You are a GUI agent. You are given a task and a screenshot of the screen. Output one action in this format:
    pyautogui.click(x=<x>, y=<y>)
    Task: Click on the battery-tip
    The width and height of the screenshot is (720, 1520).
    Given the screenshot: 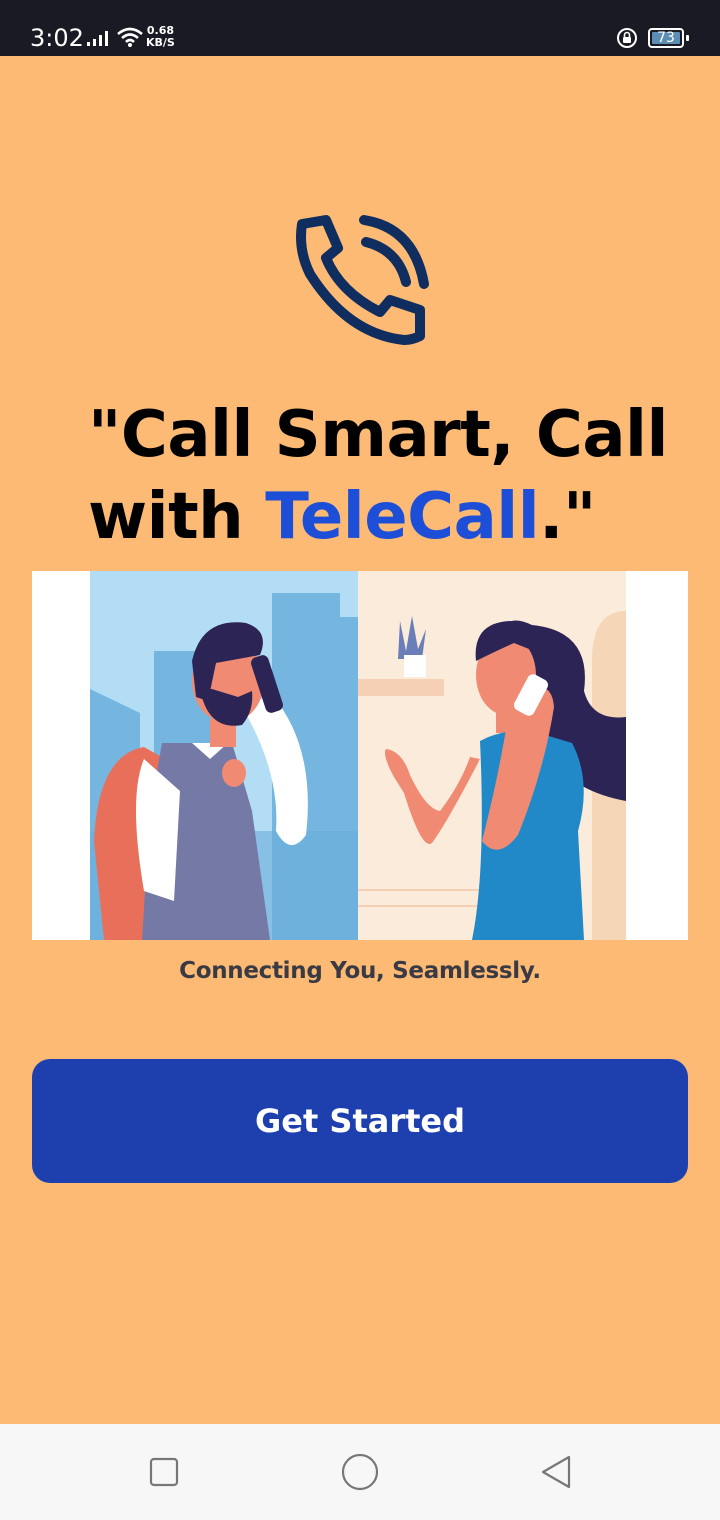 What is the action you would take?
    pyautogui.click(x=687, y=38)
    